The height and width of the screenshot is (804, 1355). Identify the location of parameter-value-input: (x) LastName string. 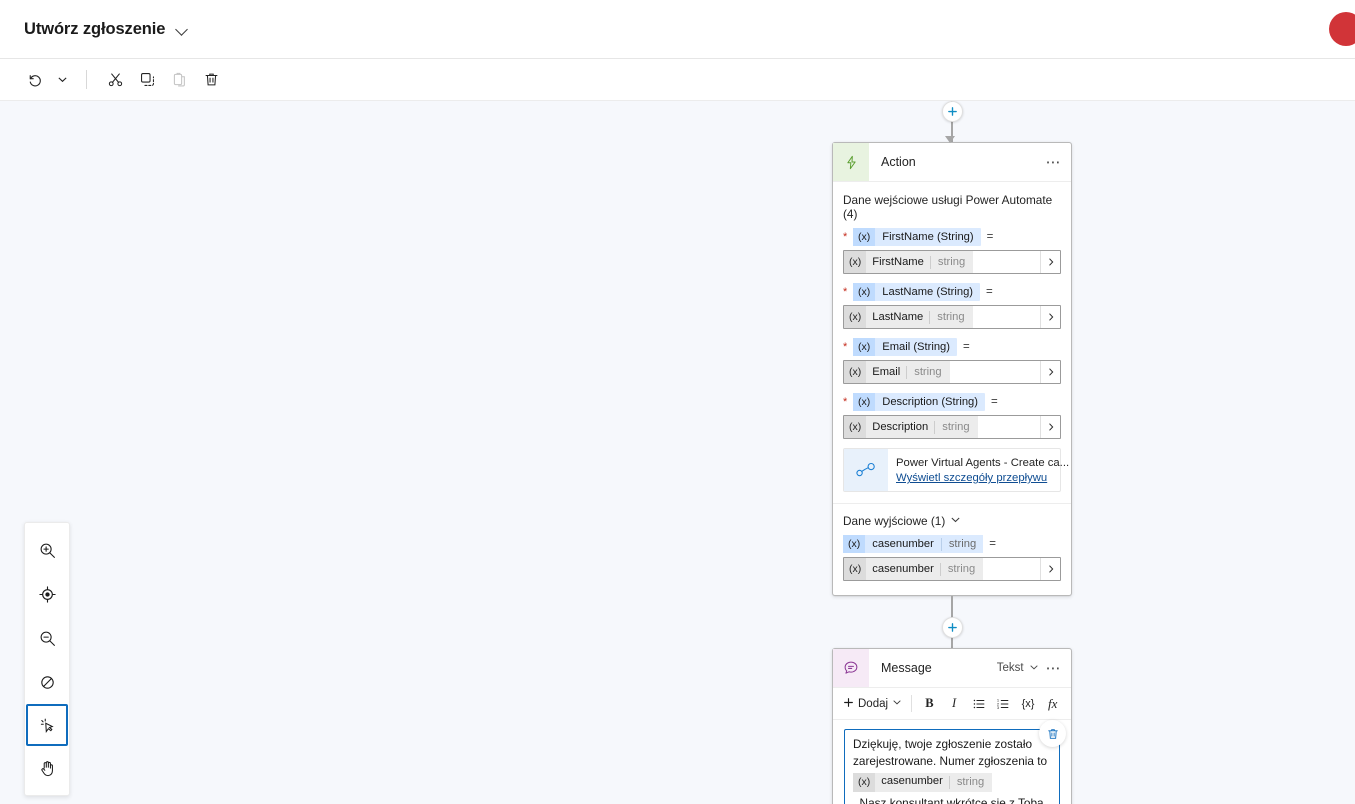
(952, 317).